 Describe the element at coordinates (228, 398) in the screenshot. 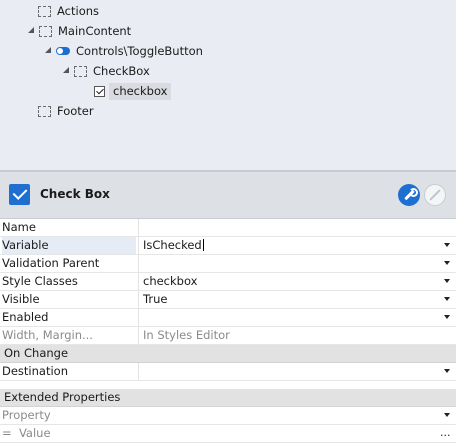

I see `section-extended-properties: Extended Properties` at that location.